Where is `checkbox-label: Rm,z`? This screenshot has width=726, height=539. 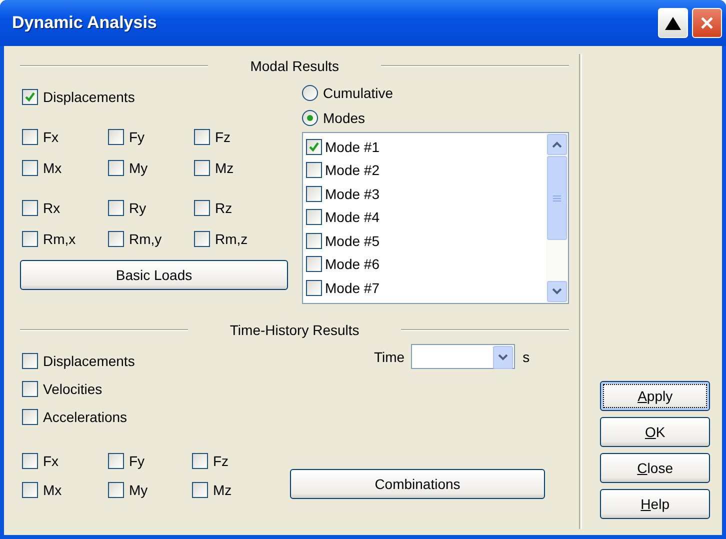 checkbox-label: Rm,z is located at coordinates (231, 239).